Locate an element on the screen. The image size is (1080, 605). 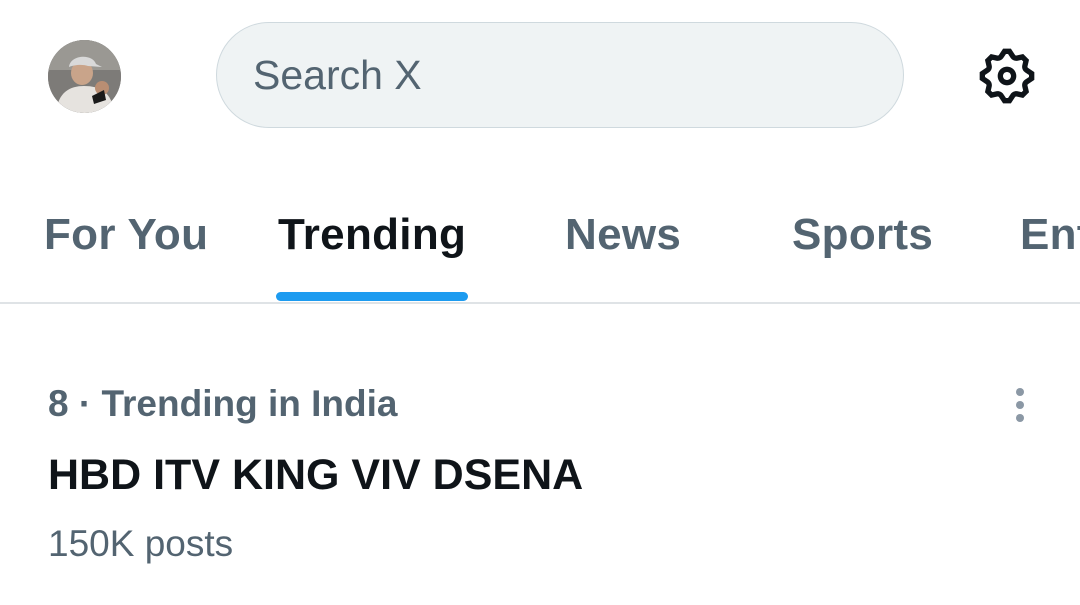
more-vertical-icon is located at coordinates (1020, 405).